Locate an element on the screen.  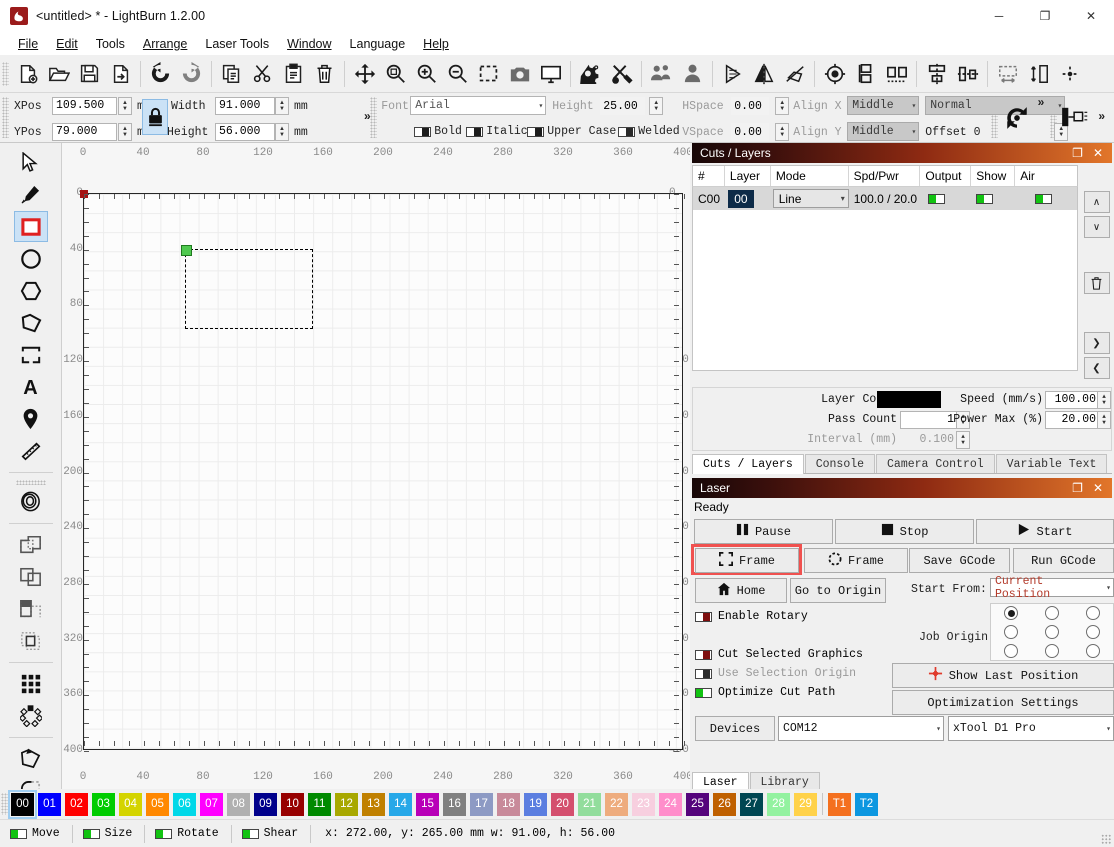
select-tool is located at coordinates (31, 162).